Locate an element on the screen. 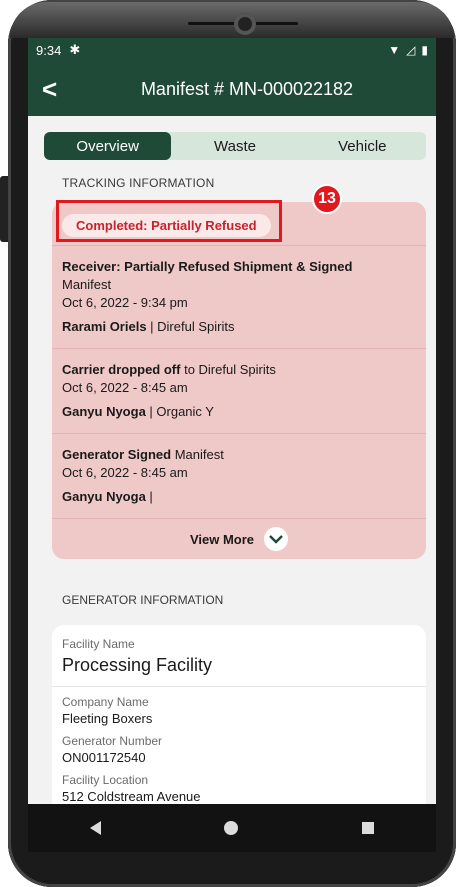 The height and width of the screenshot is (887, 464). view-more-label: View More is located at coordinates (222, 539).